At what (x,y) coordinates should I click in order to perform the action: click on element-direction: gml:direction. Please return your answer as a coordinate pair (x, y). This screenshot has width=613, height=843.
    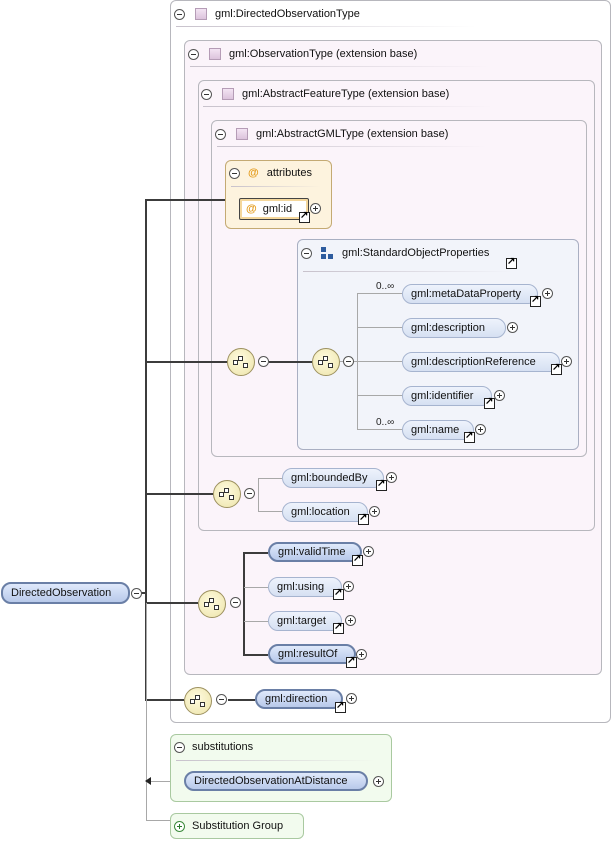
    Looking at the image, I should click on (299, 699).